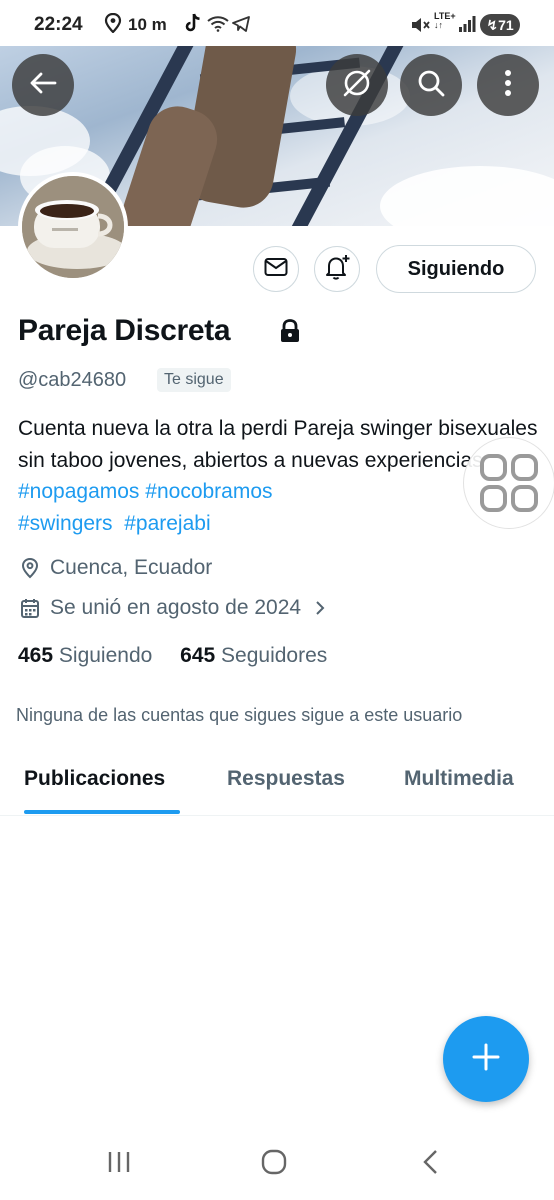 Image resolution: width=554 pixels, height=1200 pixels. Describe the element at coordinates (509, 485) in the screenshot. I see `grid-icon` at that location.